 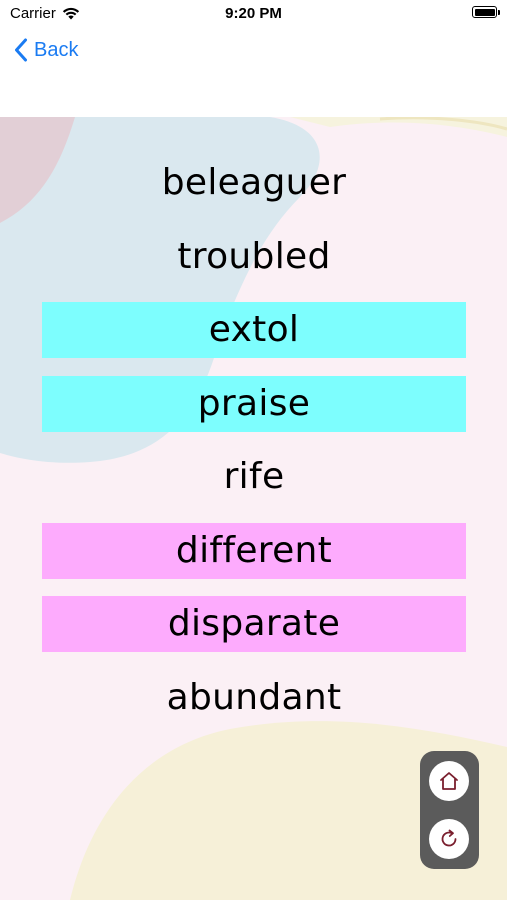 I want to click on floating-controls, so click(x=449, y=810).